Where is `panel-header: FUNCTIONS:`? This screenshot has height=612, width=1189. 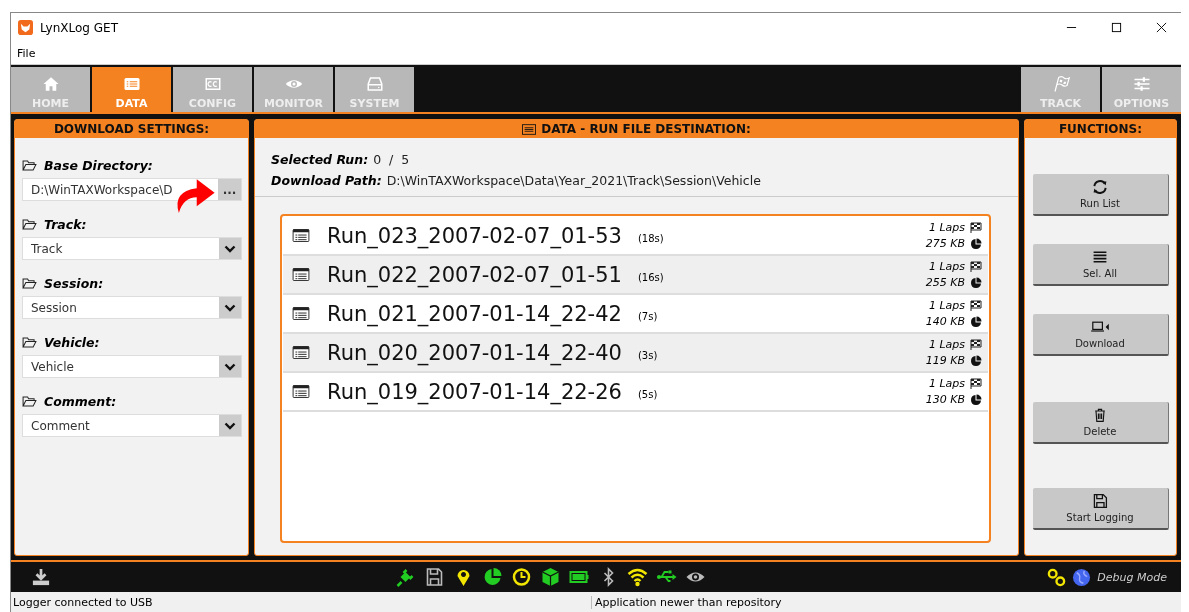
panel-header: FUNCTIONS: is located at coordinates (1100, 129).